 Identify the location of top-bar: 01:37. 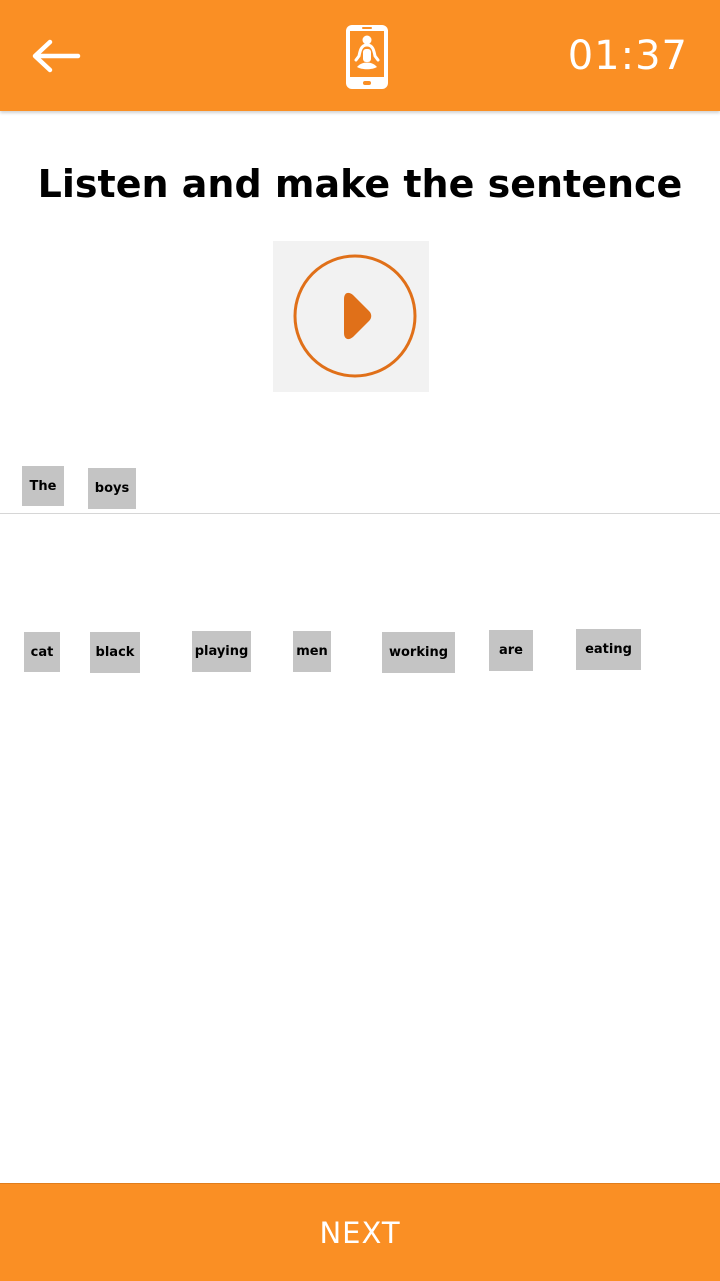
(360, 55).